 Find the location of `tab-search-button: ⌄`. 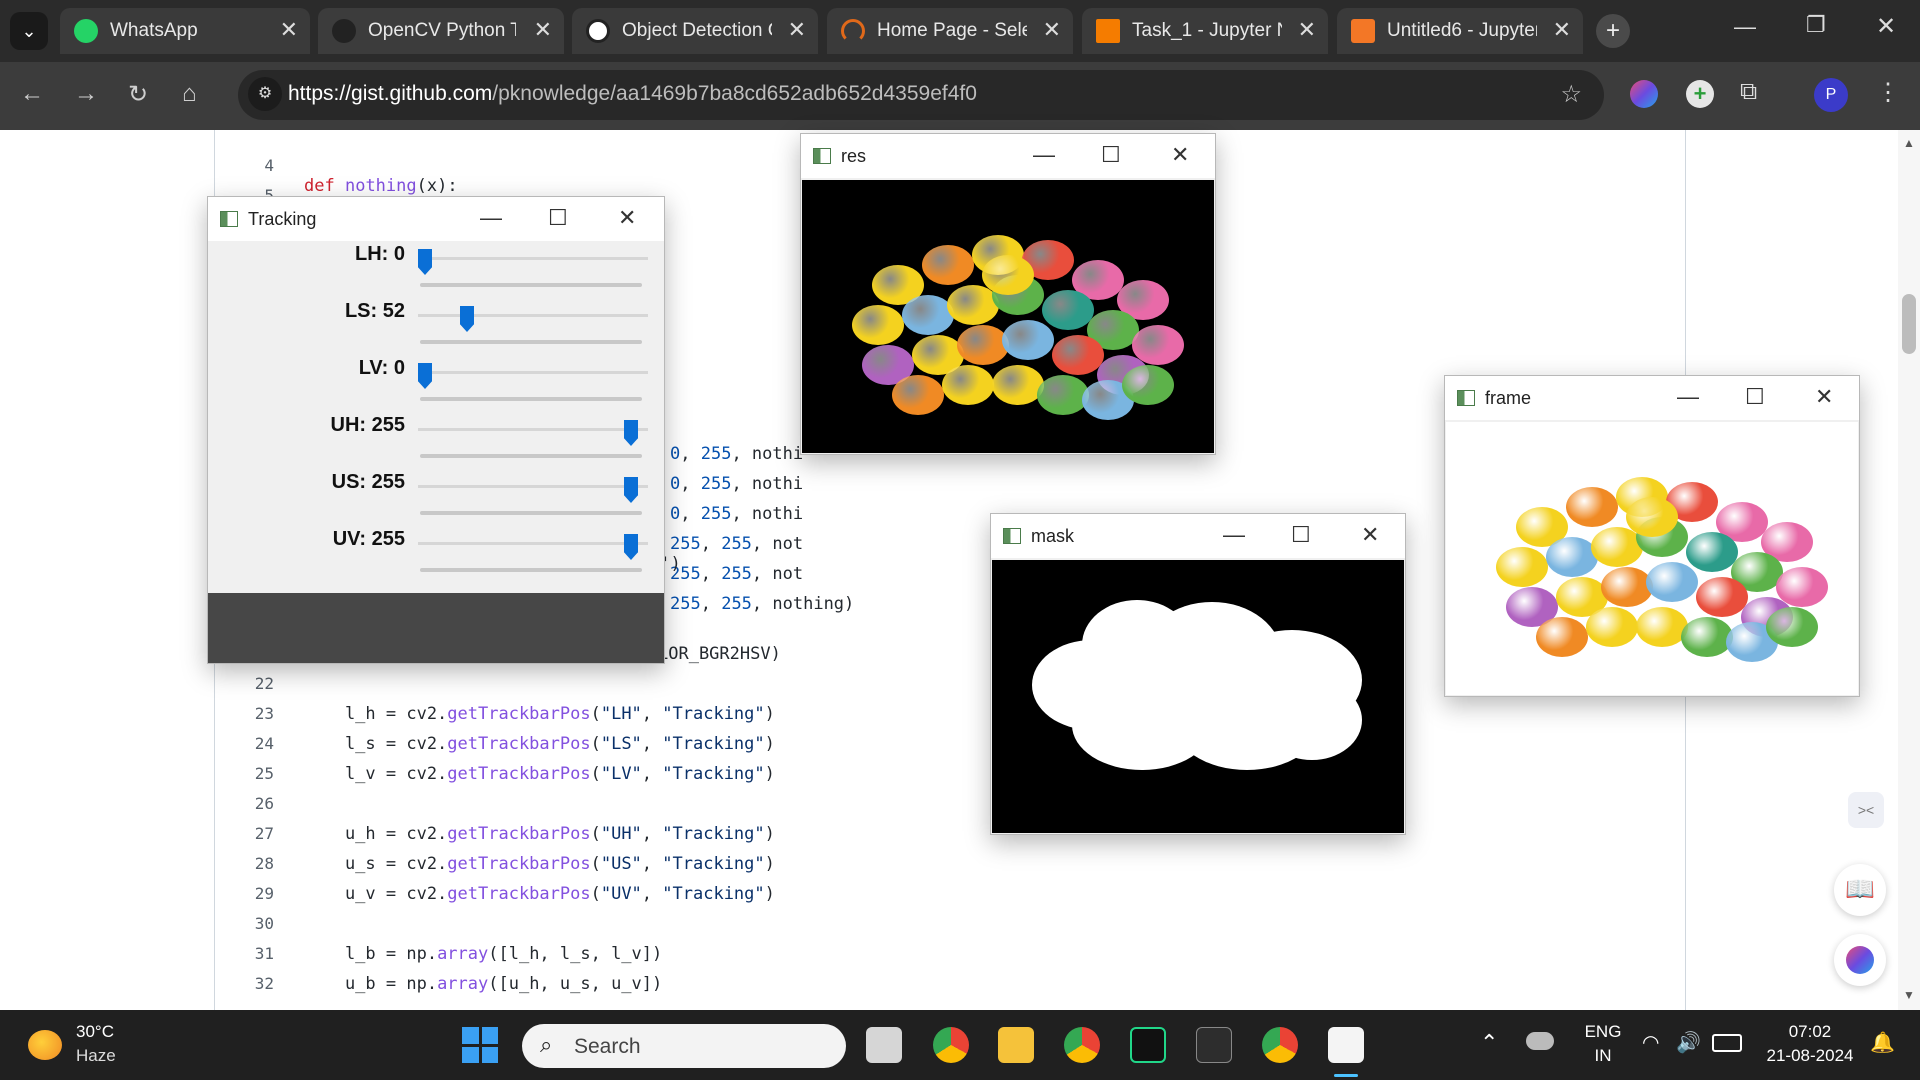

tab-search-button: ⌄ is located at coordinates (29, 31).